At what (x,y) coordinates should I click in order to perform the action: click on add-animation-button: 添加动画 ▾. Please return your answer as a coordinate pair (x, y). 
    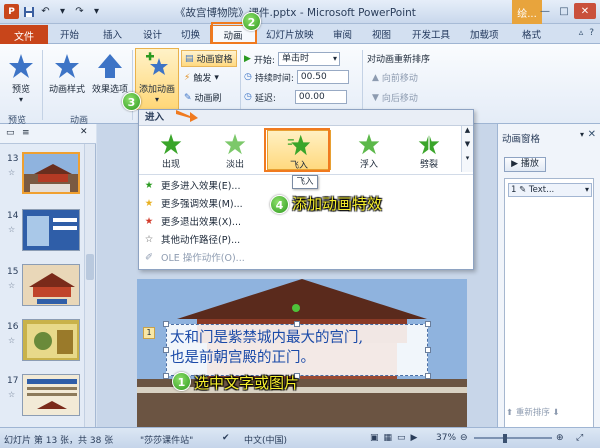
    Looking at the image, I should click on (157, 78).